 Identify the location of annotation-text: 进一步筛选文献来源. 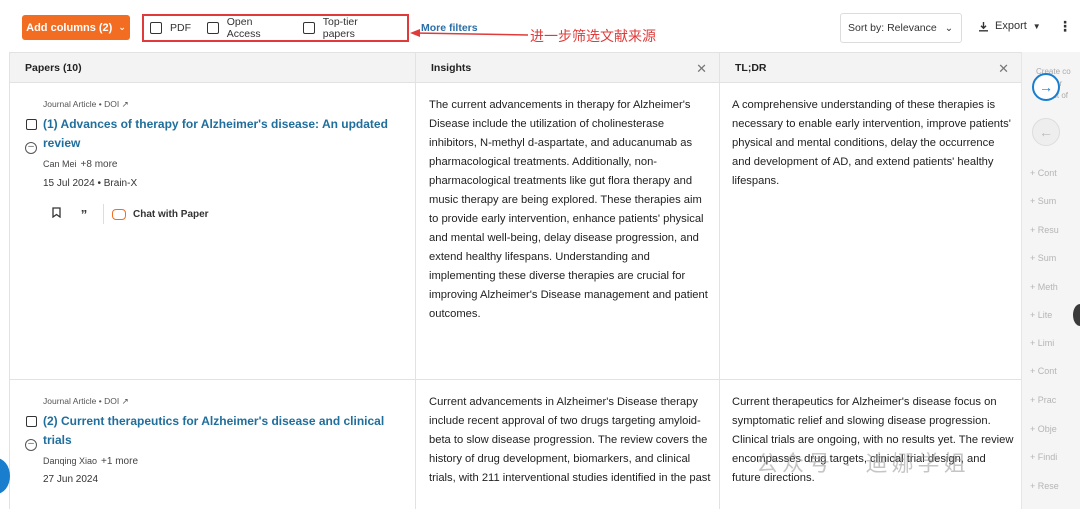
(593, 36).